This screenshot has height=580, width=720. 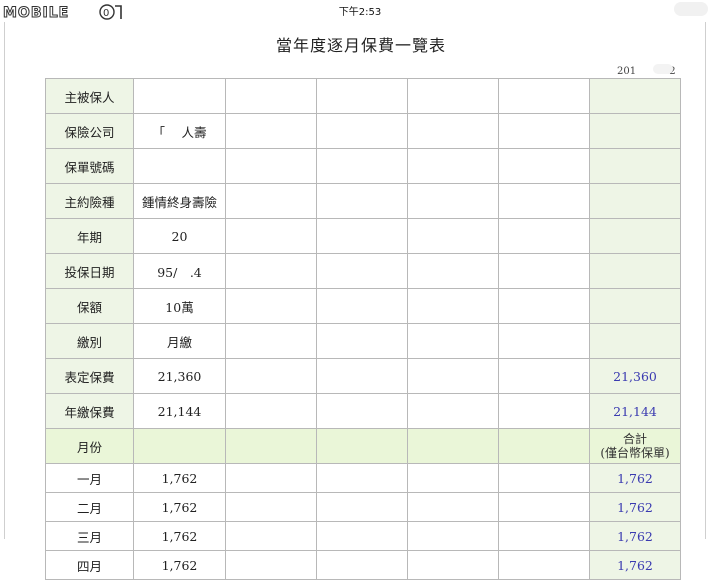 I want to click on status-time: 下午2:53, so click(x=360, y=12).